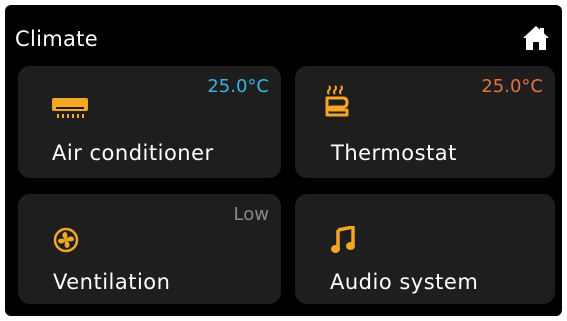 This screenshot has height=321, width=567. What do you see at coordinates (394, 153) in the screenshot?
I see `thermostat-label: Thermostat` at bounding box center [394, 153].